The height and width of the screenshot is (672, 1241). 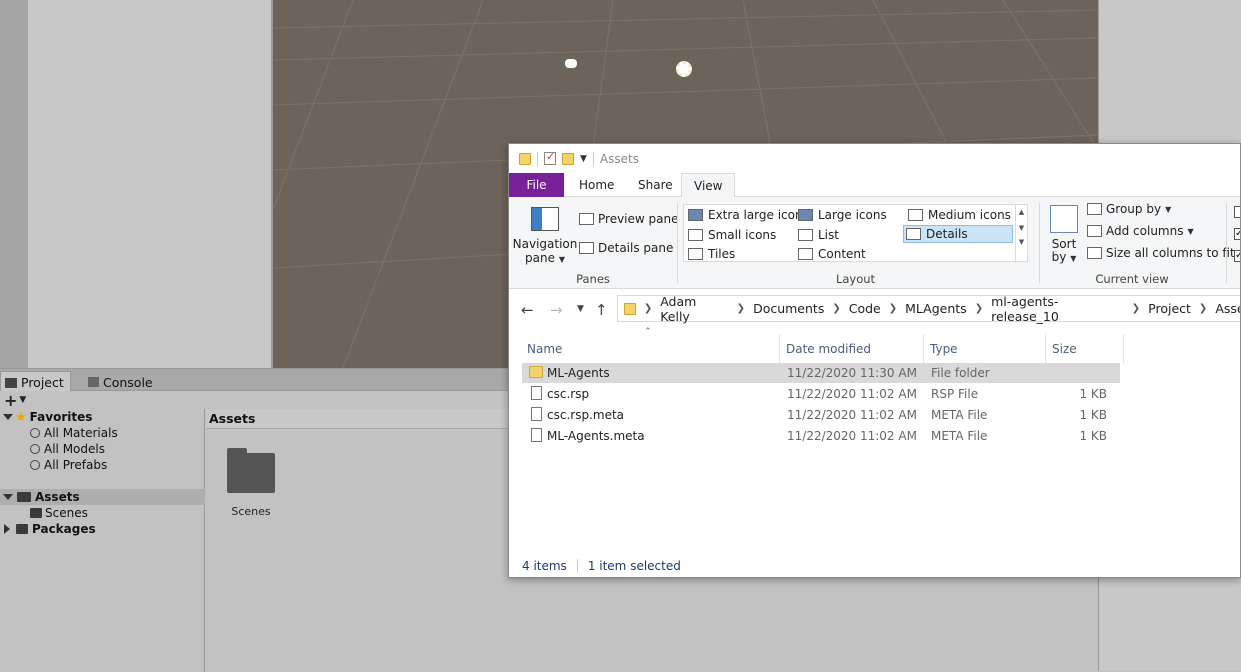 I want to click on tree-item-scenes: Scenes, so click(x=102, y=513).